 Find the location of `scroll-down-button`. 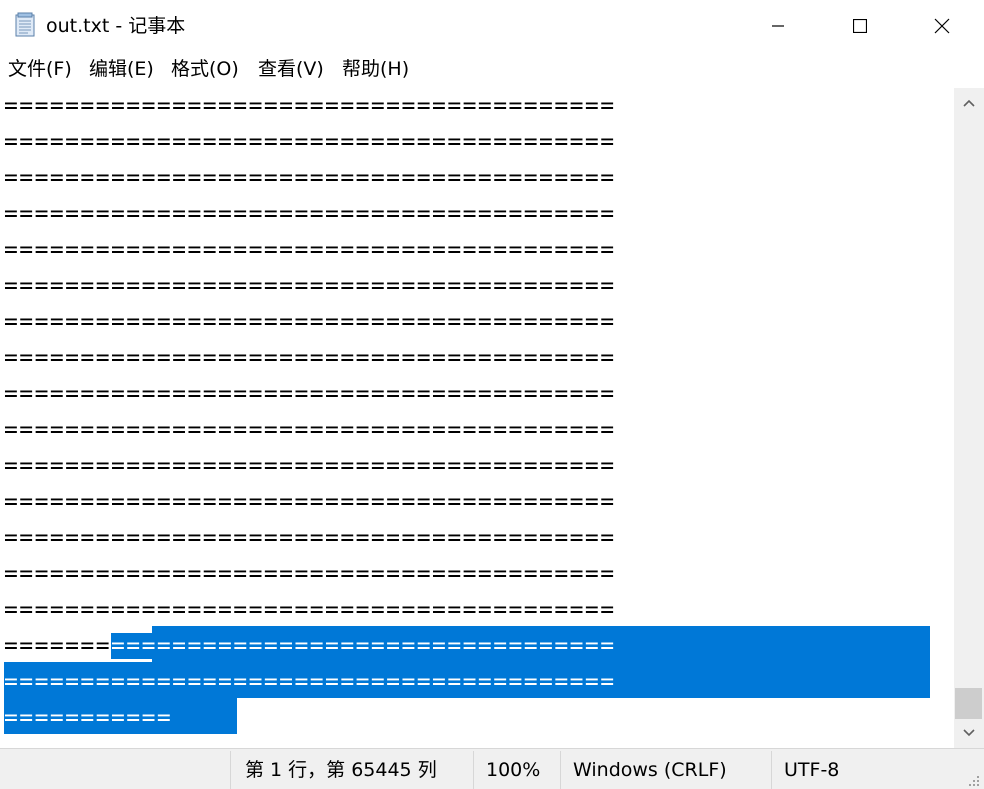

scroll-down-button is located at coordinates (969, 733).